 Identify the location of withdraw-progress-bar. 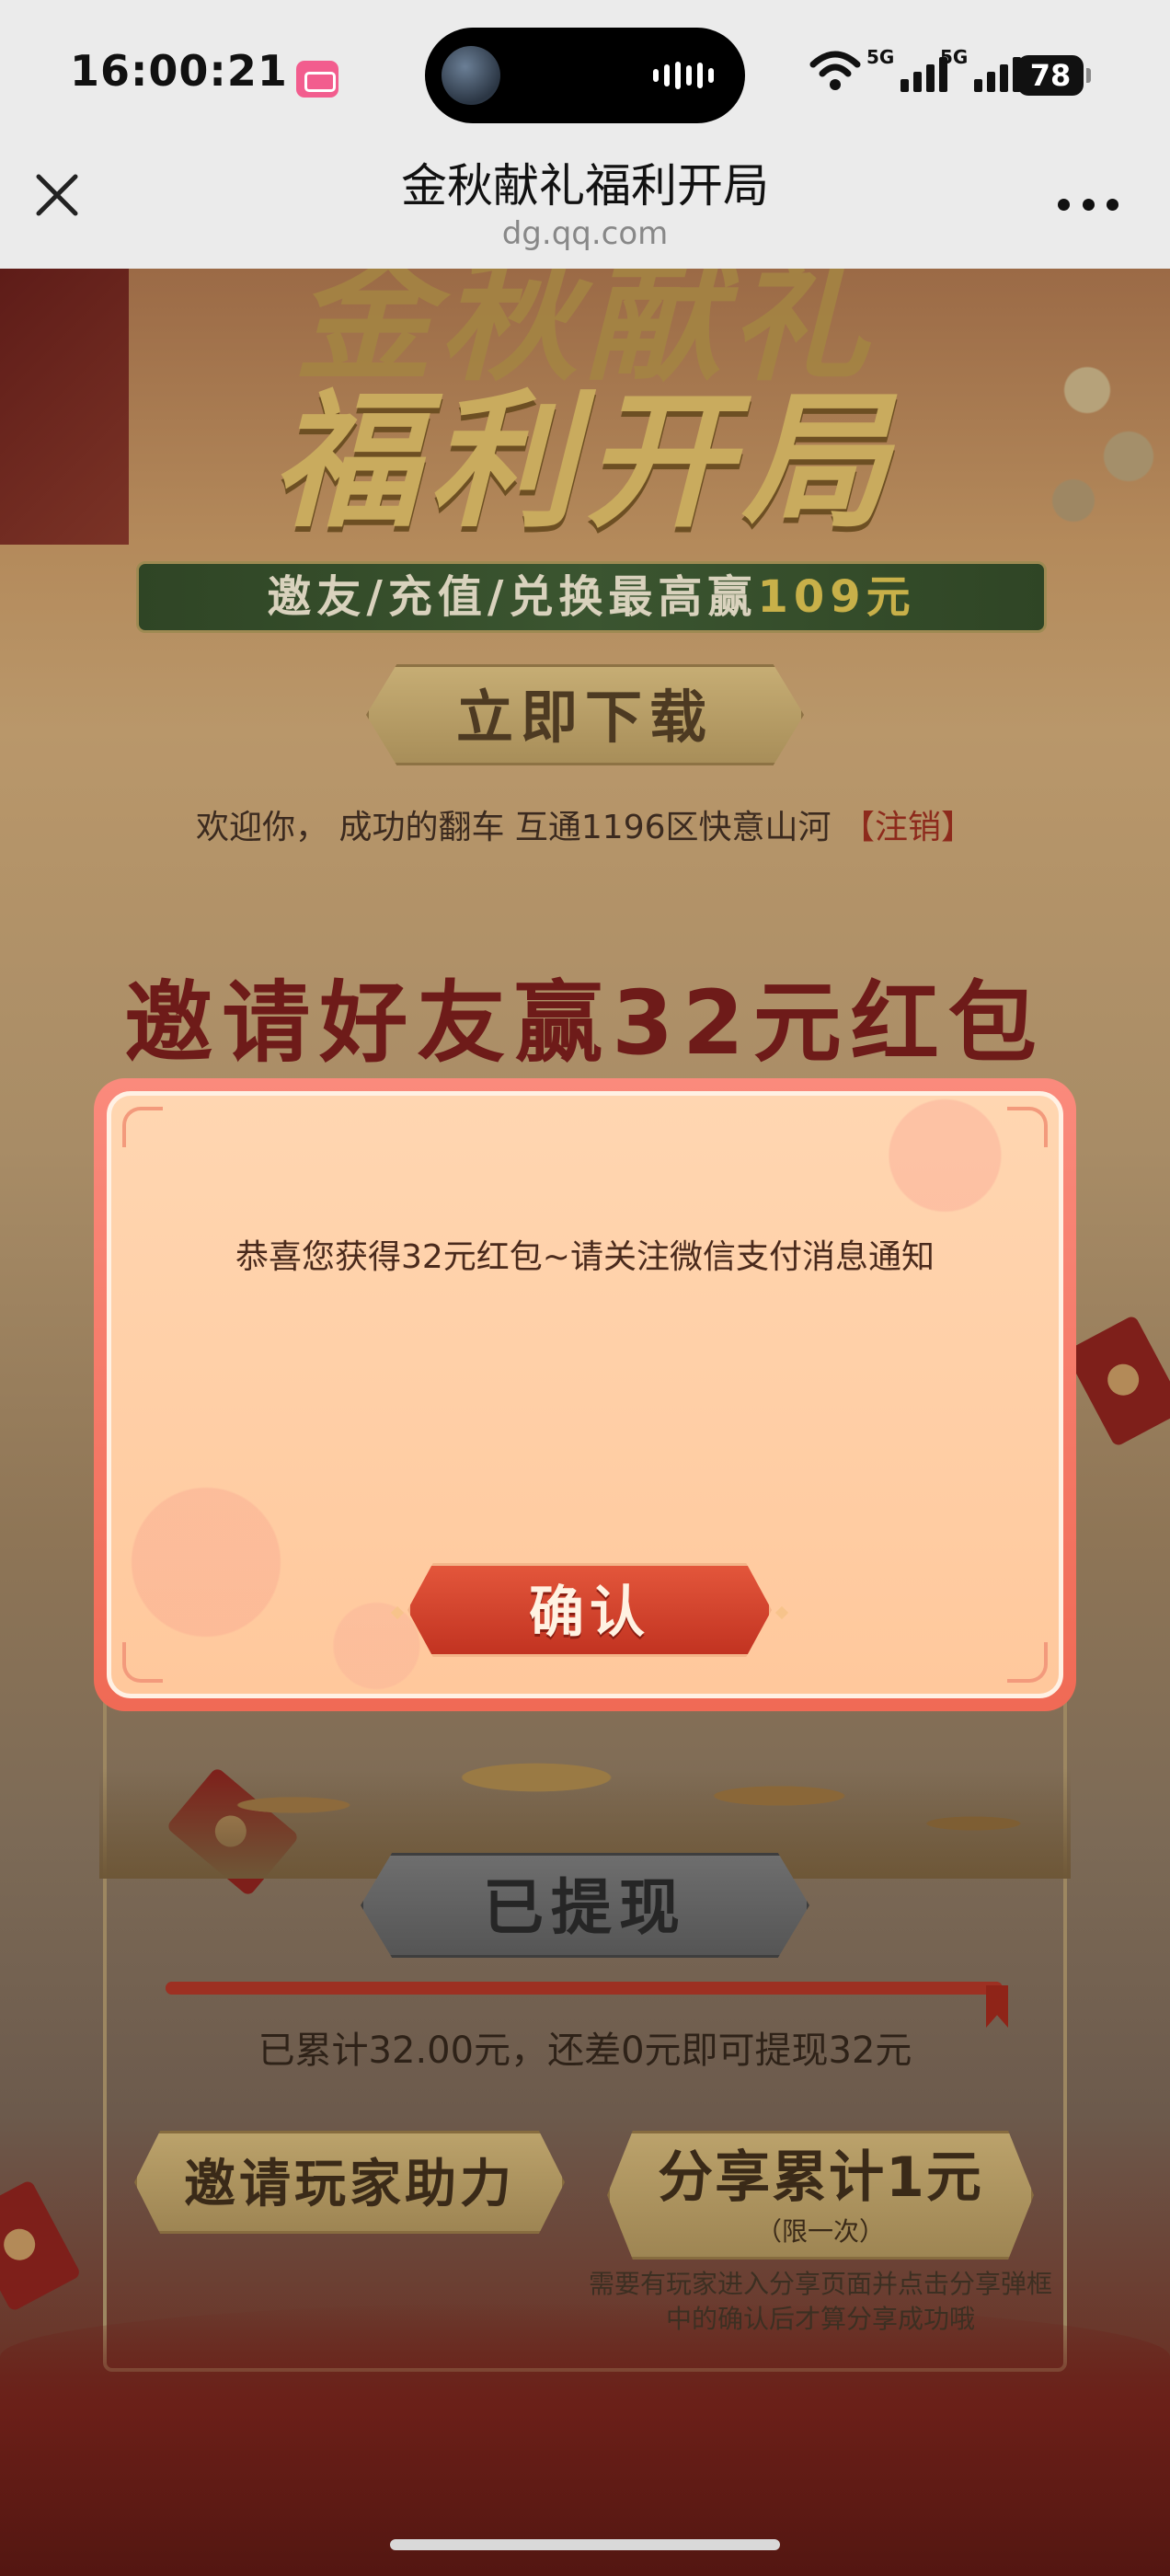
(584, 1988).